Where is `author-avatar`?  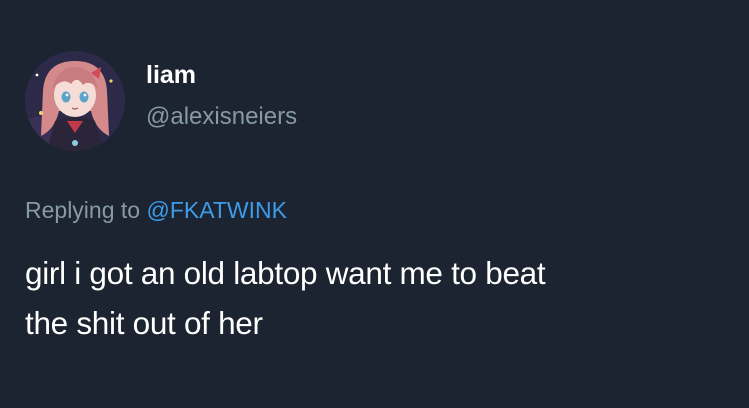 author-avatar is located at coordinates (75, 101).